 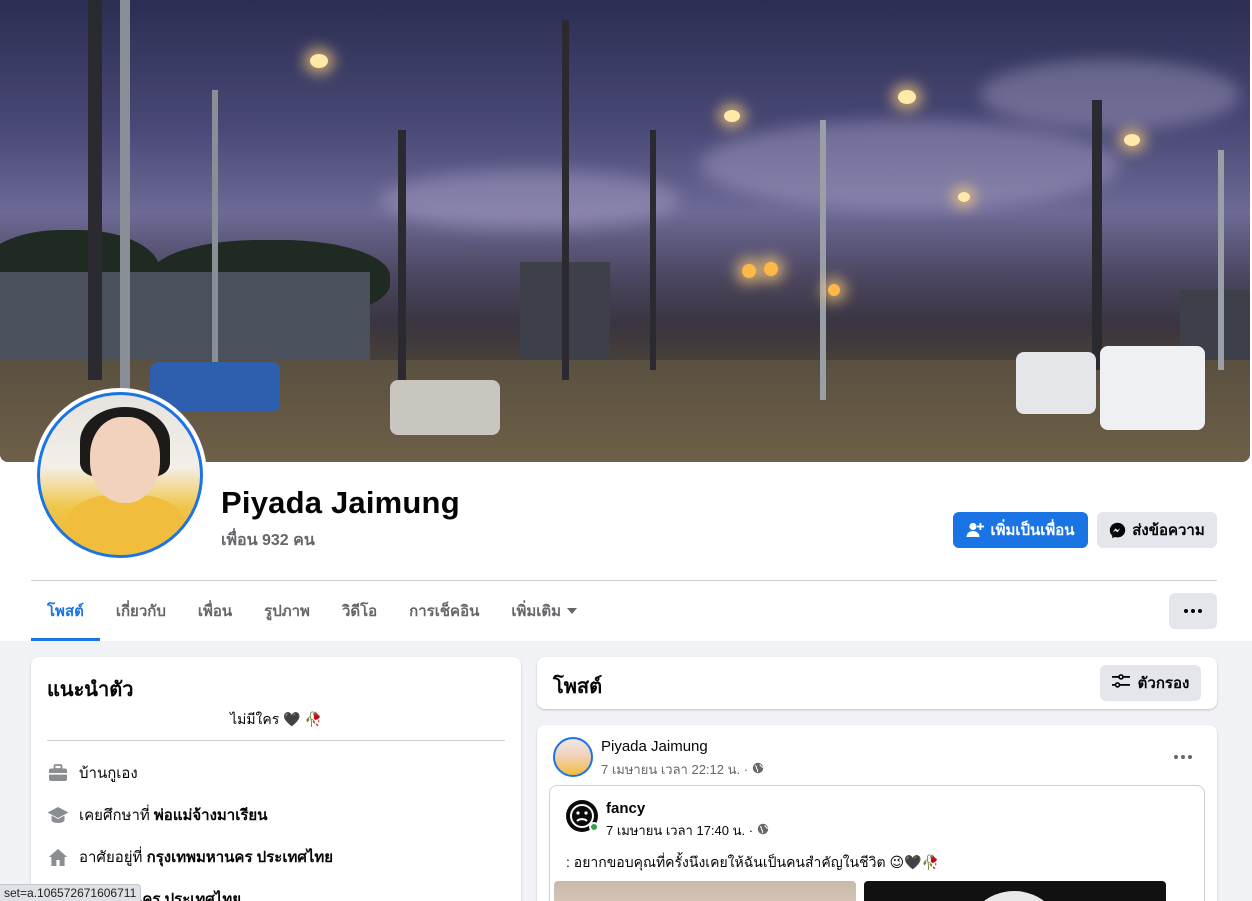 I want to click on tab-label: โพสต์, so click(x=65, y=611).